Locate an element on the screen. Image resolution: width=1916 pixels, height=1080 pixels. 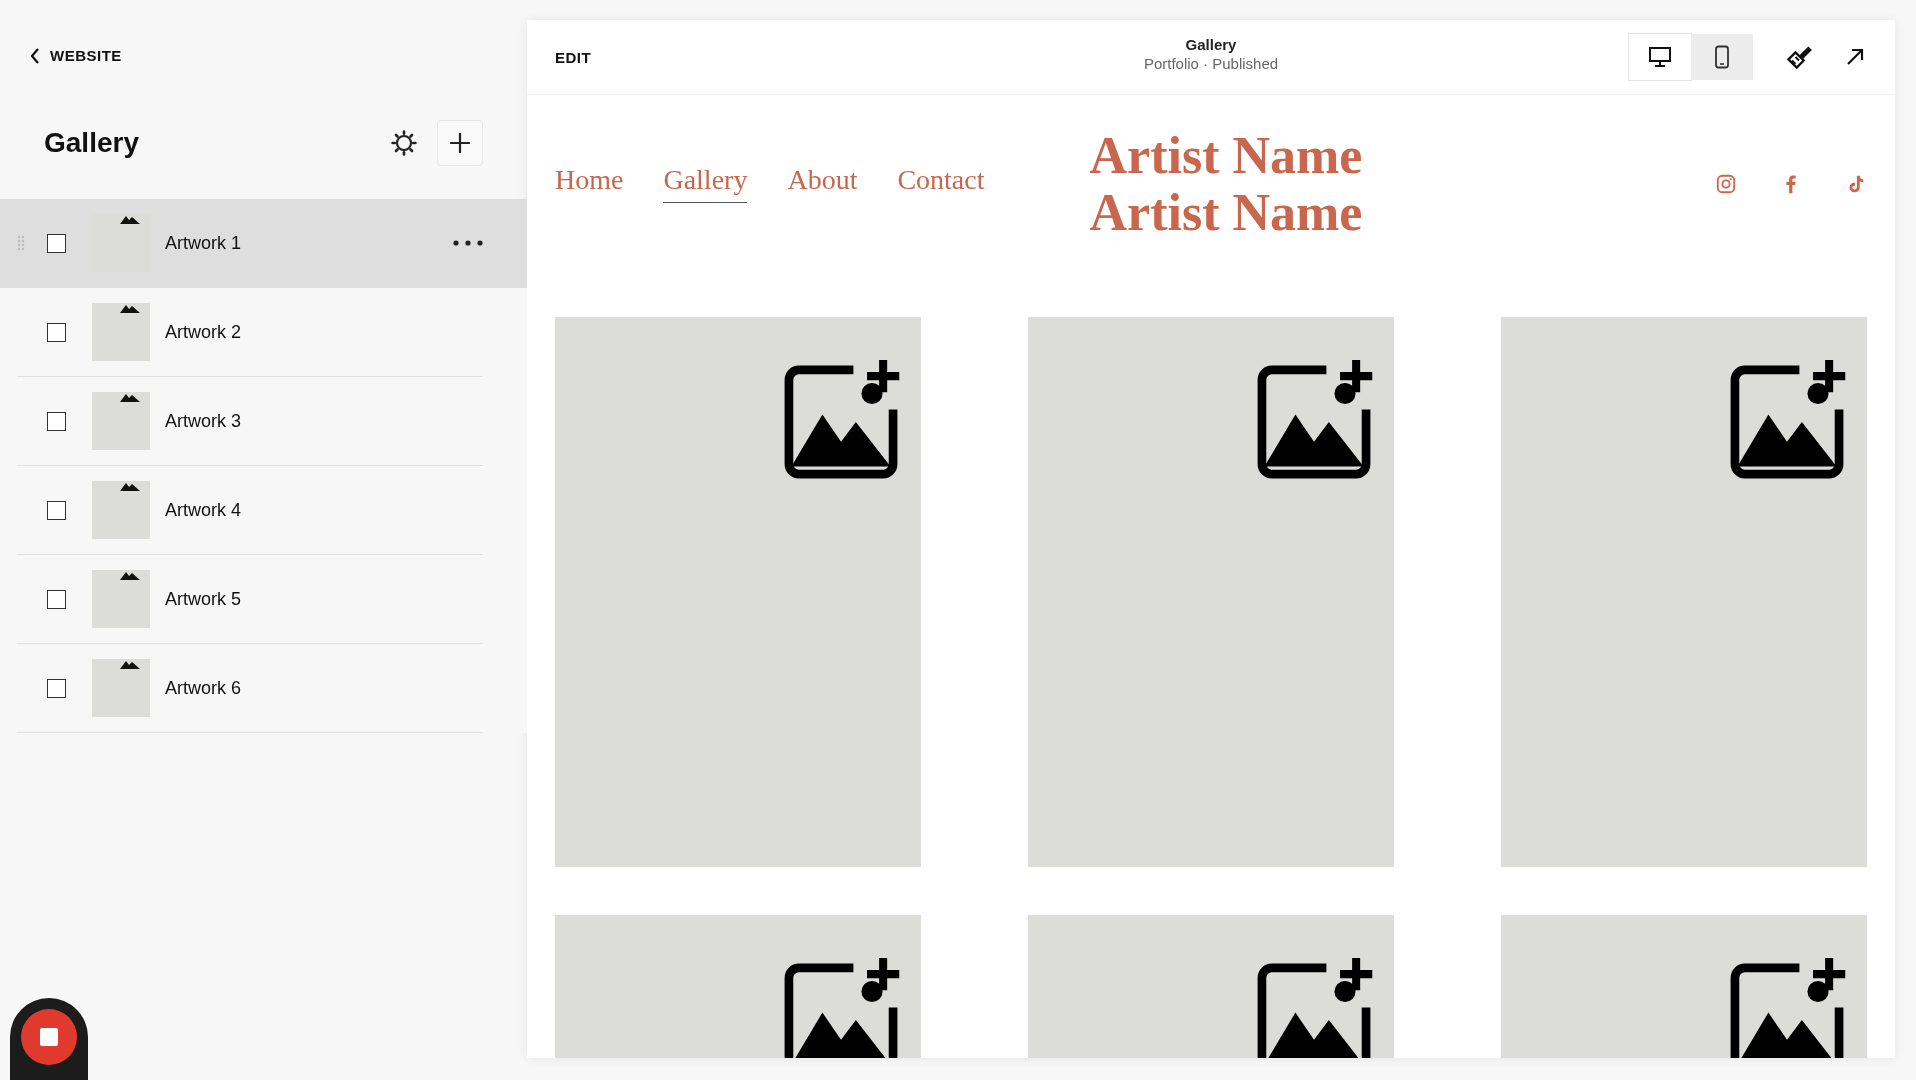
mobile-button is located at coordinates (1722, 57).